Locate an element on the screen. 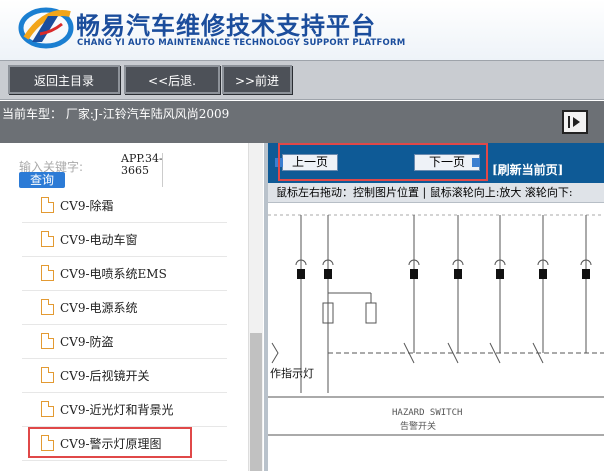 This screenshot has width=604, height=471. switch-label-cn: 告警开关 is located at coordinates (418, 426).